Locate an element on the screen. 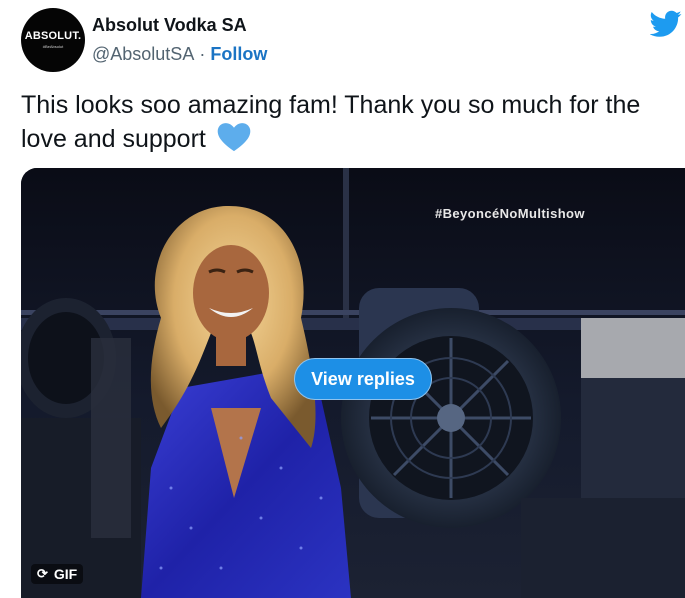 The height and width of the screenshot is (598, 685). author-display-name: Absolut Vodka SA is located at coordinates (169, 25).